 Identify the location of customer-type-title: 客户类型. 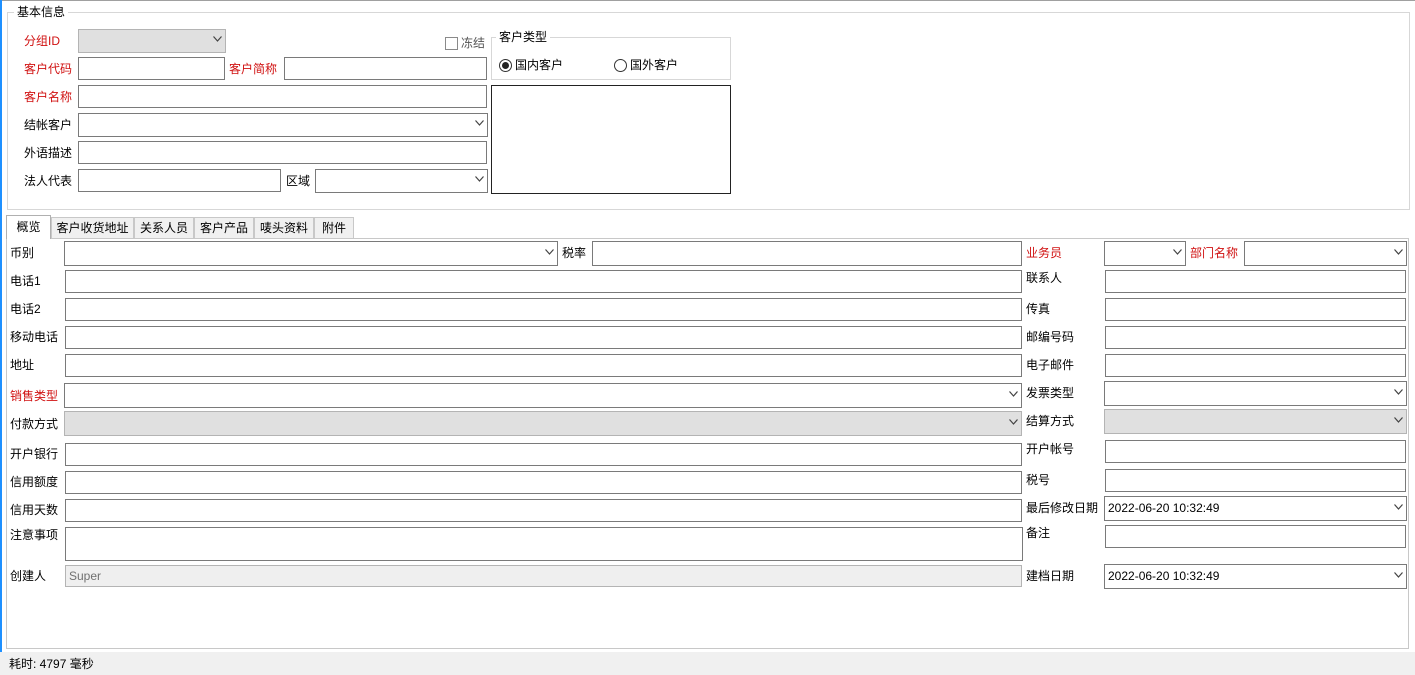
(523, 37).